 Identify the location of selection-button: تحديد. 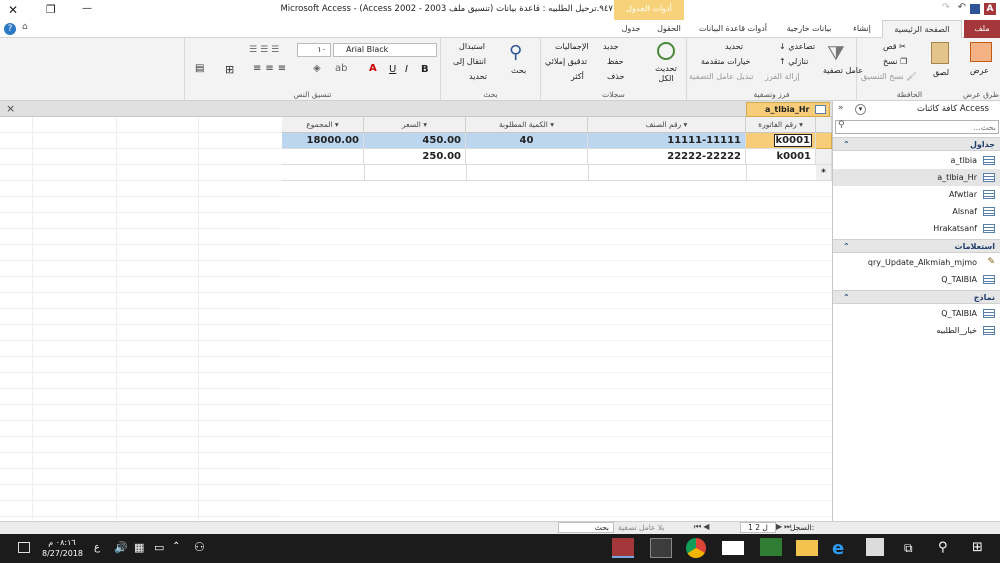
(734, 46).